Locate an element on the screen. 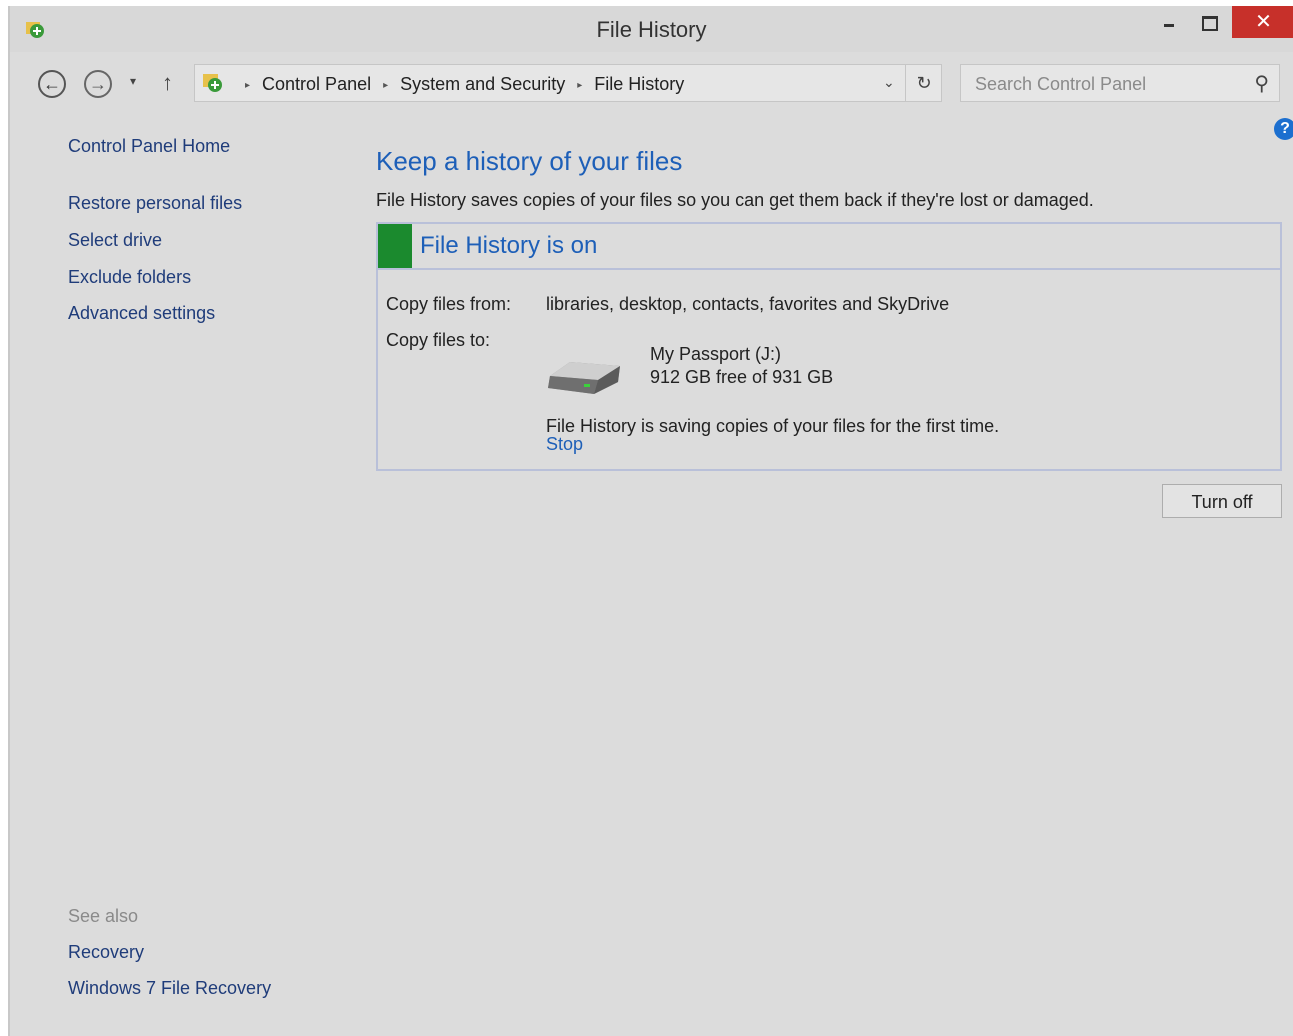 The width and height of the screenshot is (1293, 1036). breadcrumb-control-panel: Control Panel is located at coordinates (316, 84).